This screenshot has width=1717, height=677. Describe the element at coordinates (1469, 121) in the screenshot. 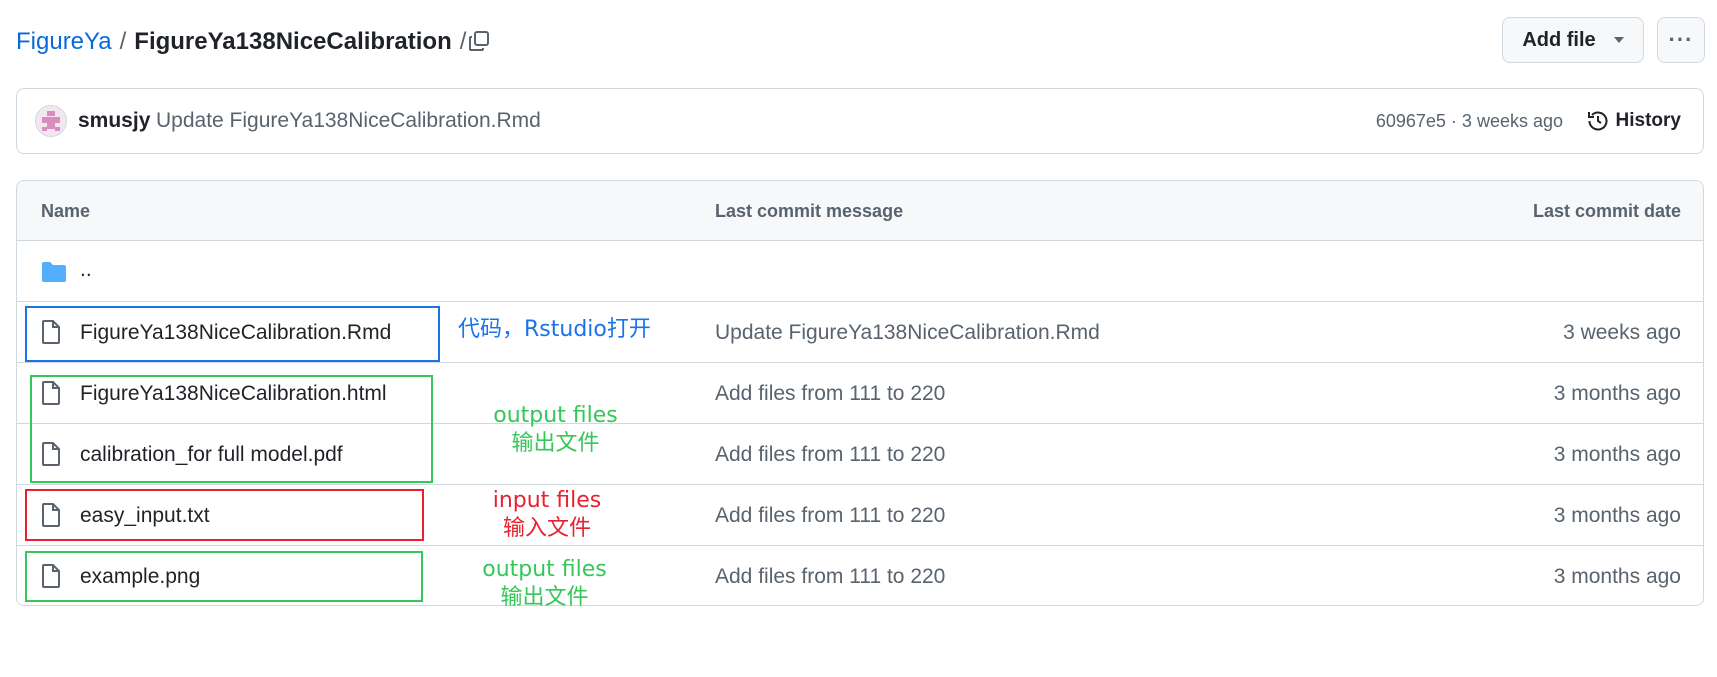

I see `commit-meta: 60967e5 · 3 weeks ago` at that location.